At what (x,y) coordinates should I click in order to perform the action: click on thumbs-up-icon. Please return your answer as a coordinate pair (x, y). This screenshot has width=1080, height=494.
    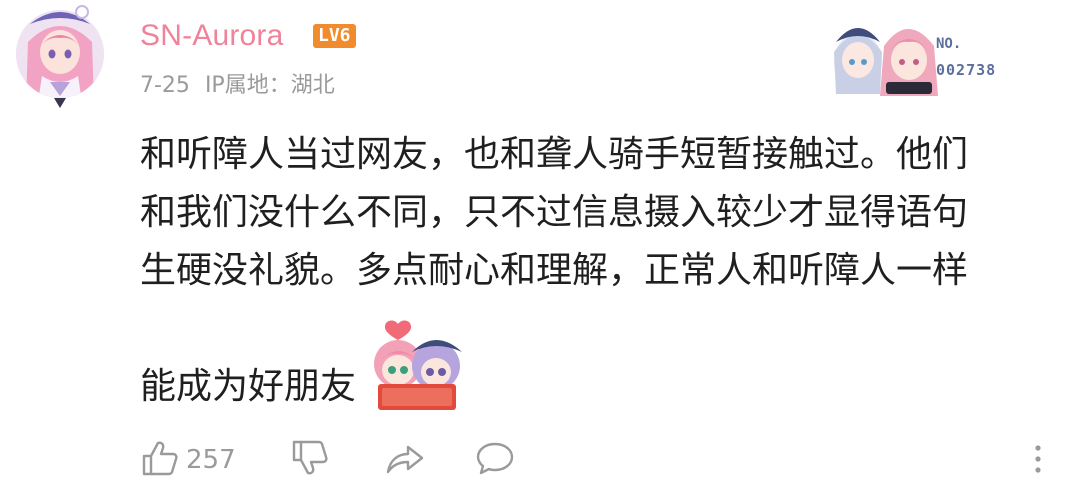
    Looking at the image, I should click on (160, 458).